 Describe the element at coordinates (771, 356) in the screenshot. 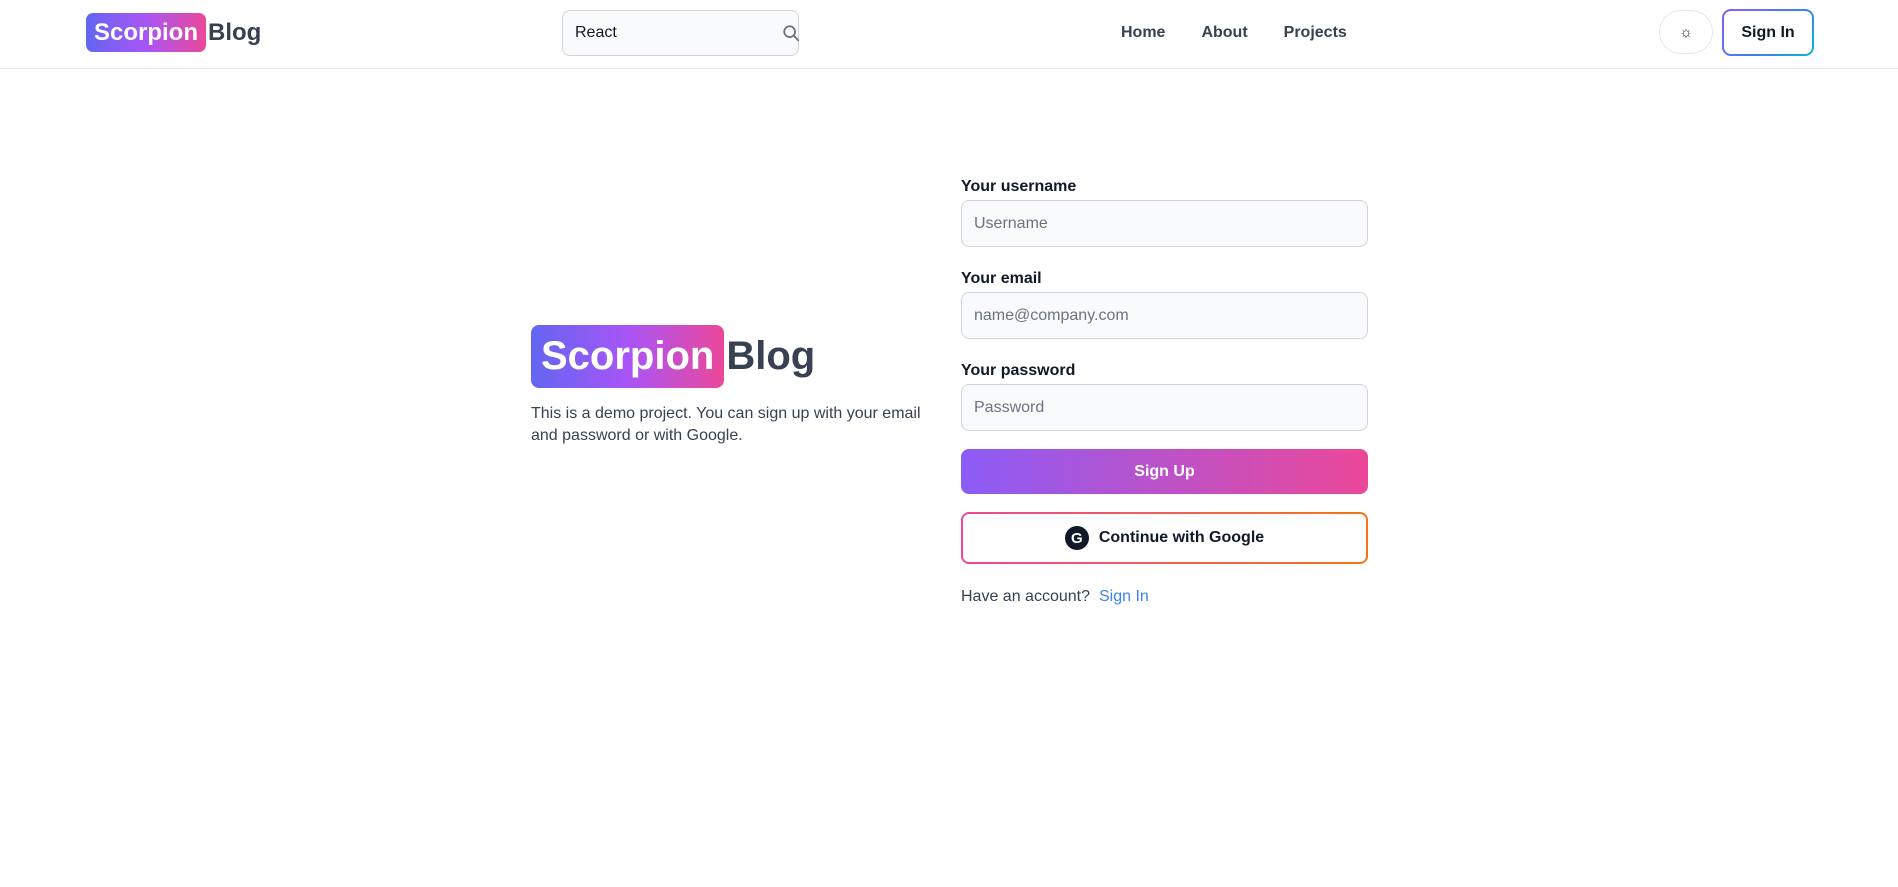

I see `intro-logo-word: Blog` at that location.